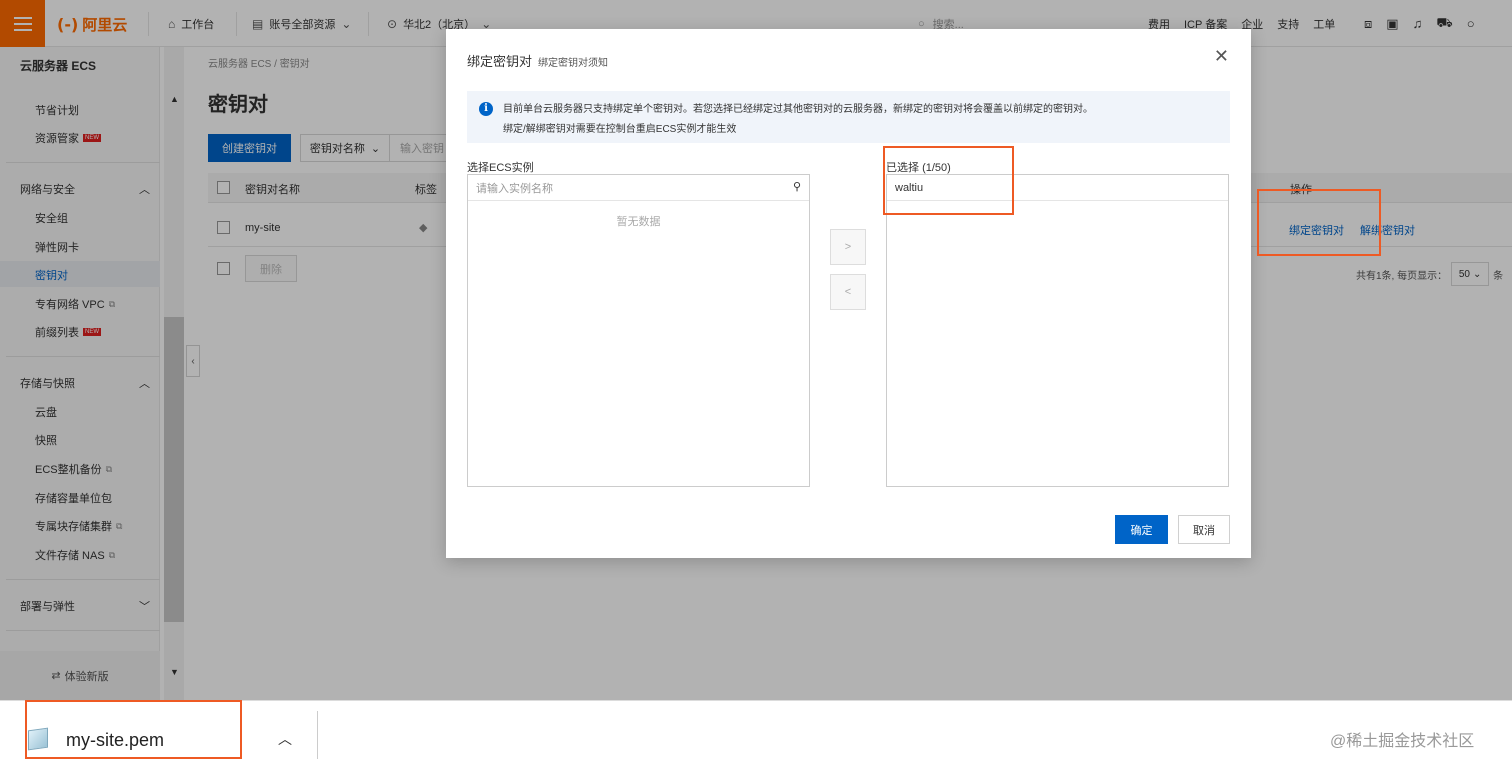 This screenshot has height=768, width=1512. What do you see at coordinates (500, 168) in the screenshot?
I see `left-panel-label: 选择ECS实例` at bounding box center [500, 168].